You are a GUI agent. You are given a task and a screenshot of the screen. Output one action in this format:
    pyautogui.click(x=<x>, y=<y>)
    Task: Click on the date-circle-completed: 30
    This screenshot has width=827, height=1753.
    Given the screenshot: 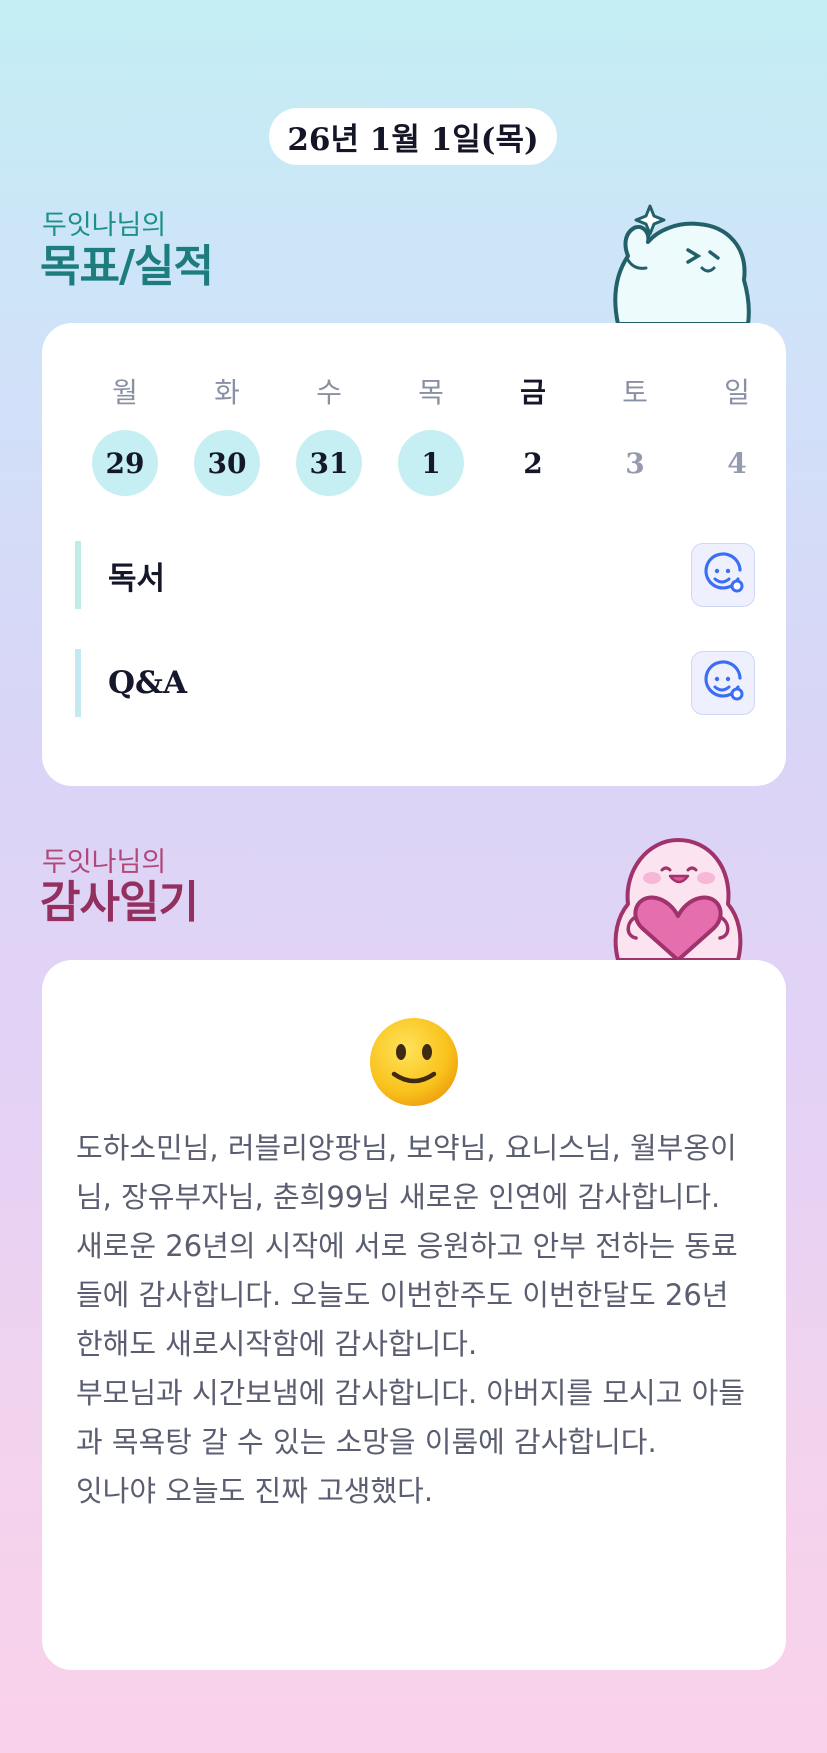 What is the action you would take?
    pyautogui.click(x=227, y=463)
    